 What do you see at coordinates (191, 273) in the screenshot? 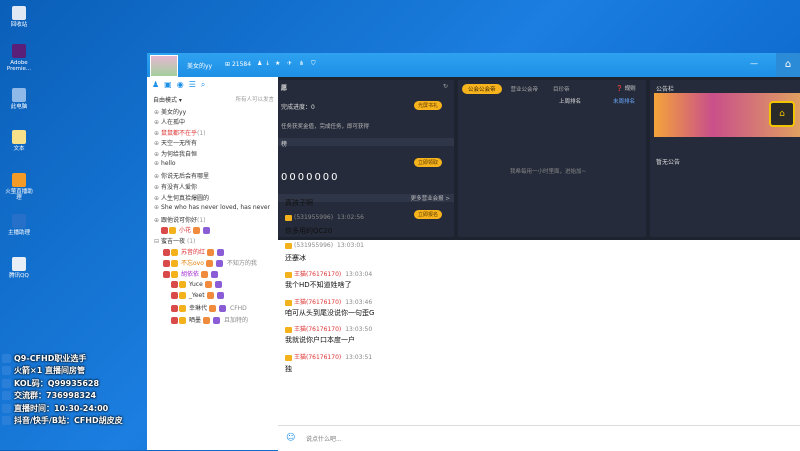
I see `user-item: 胡依依` at bounding box center [191, 273].